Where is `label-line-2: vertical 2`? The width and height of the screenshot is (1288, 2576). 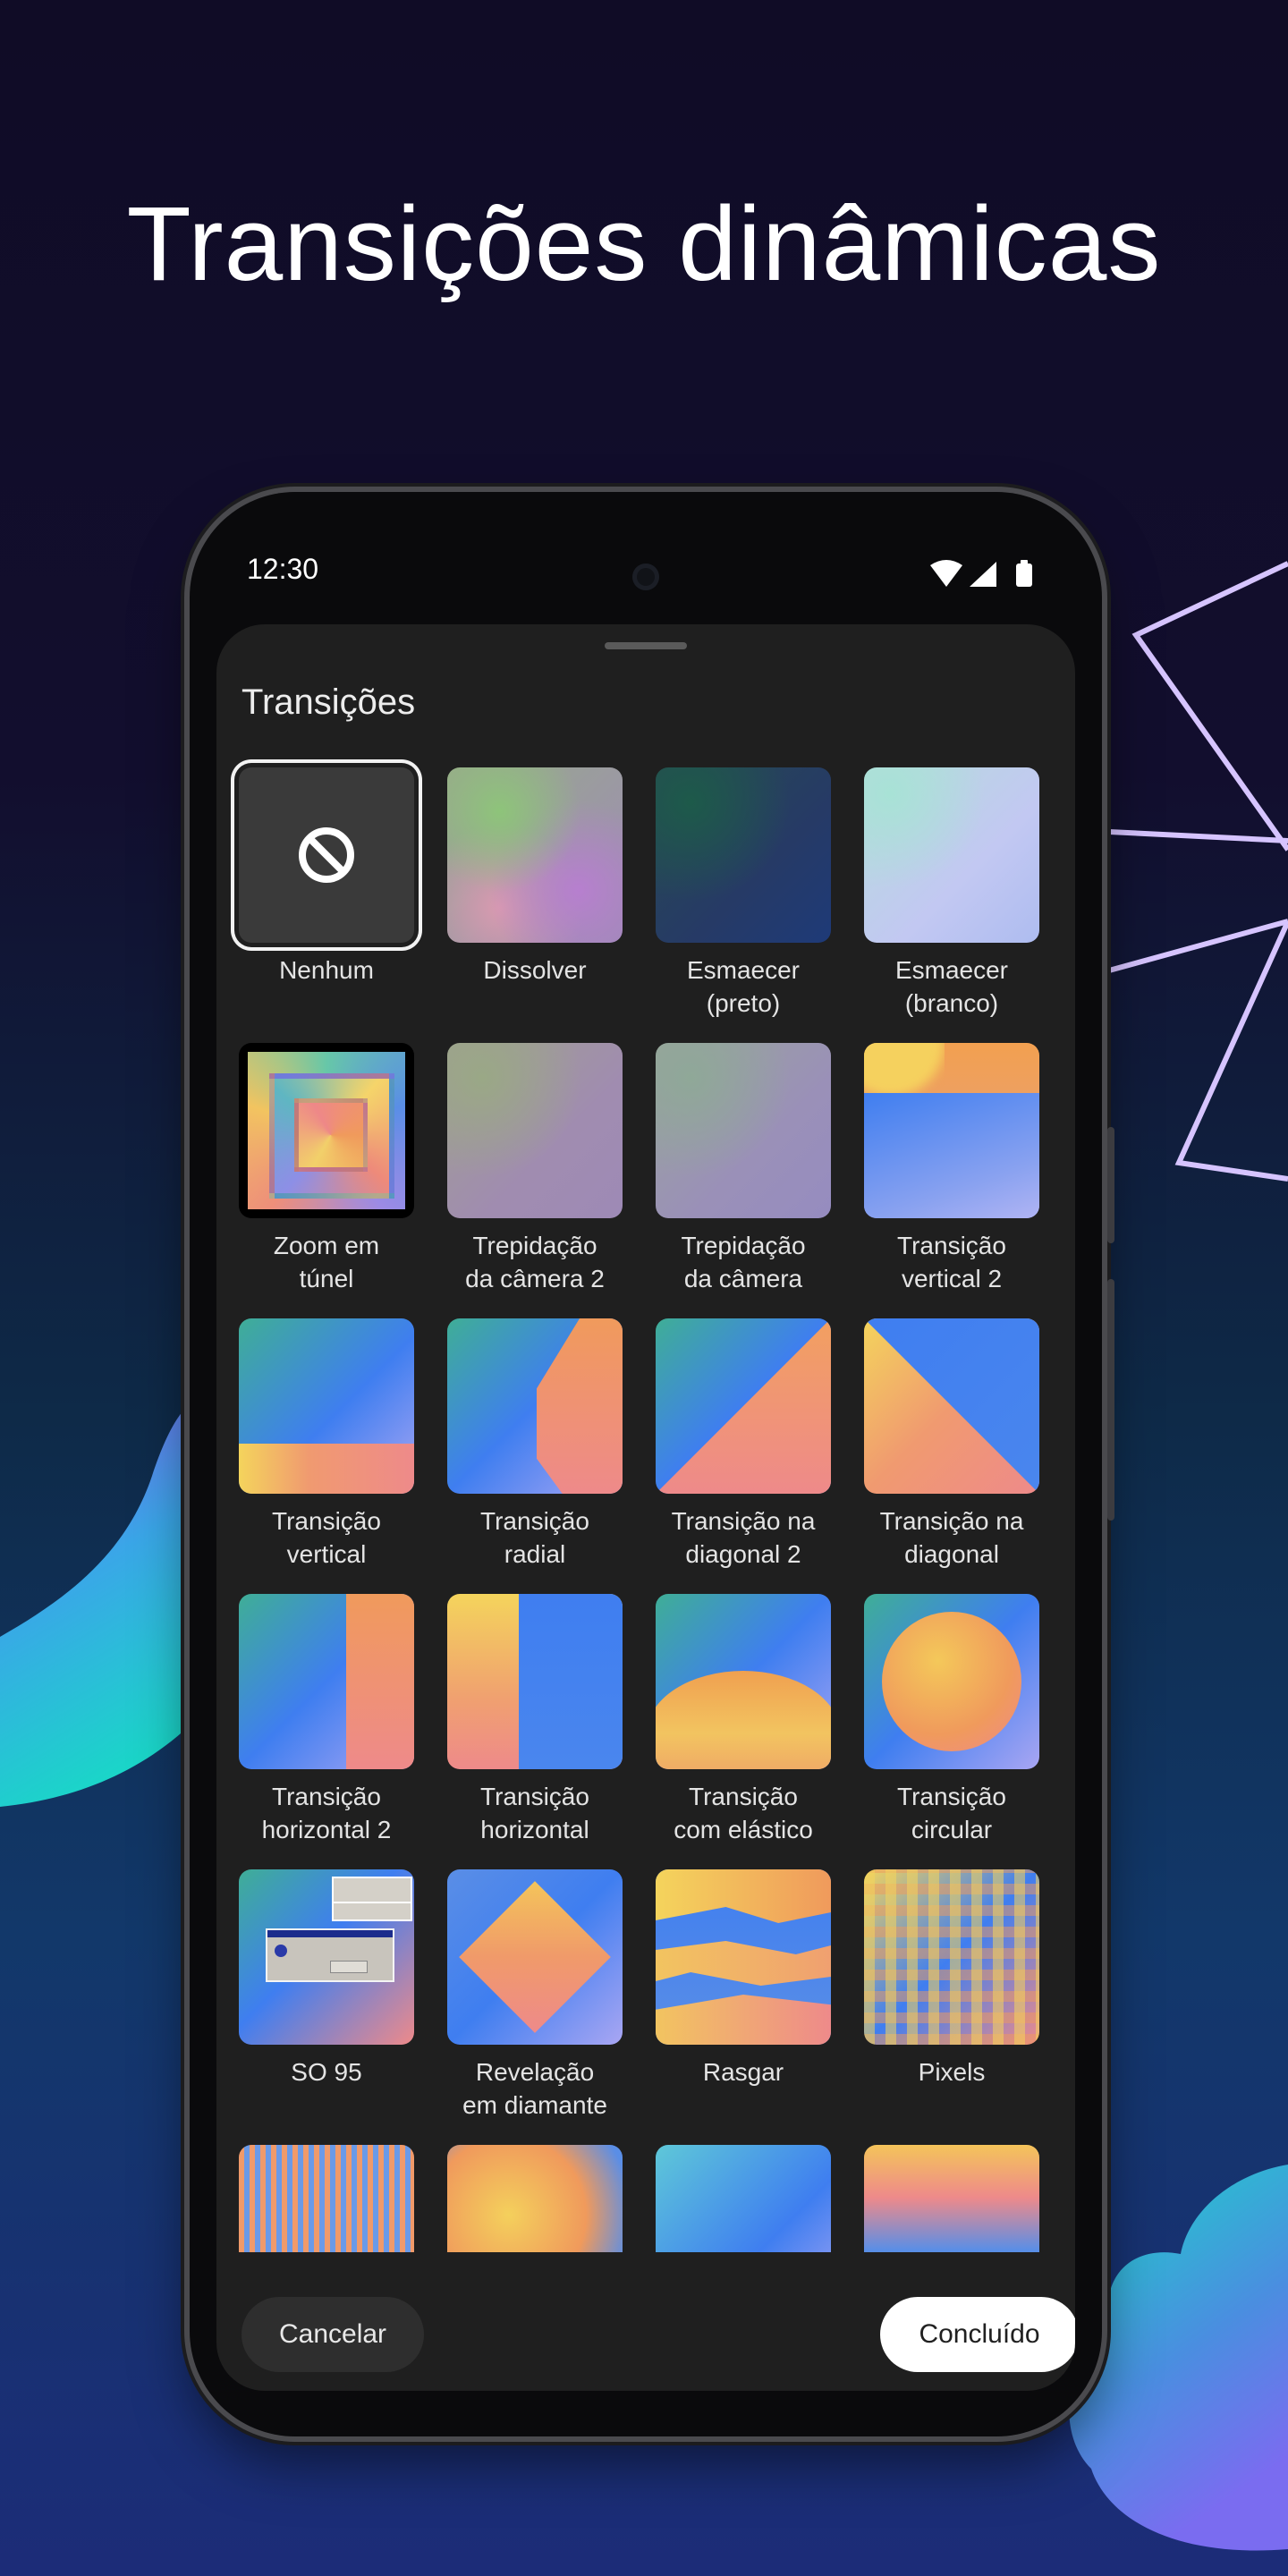
label-line-2: vertical 2 is located at coordinates (952, 1278).